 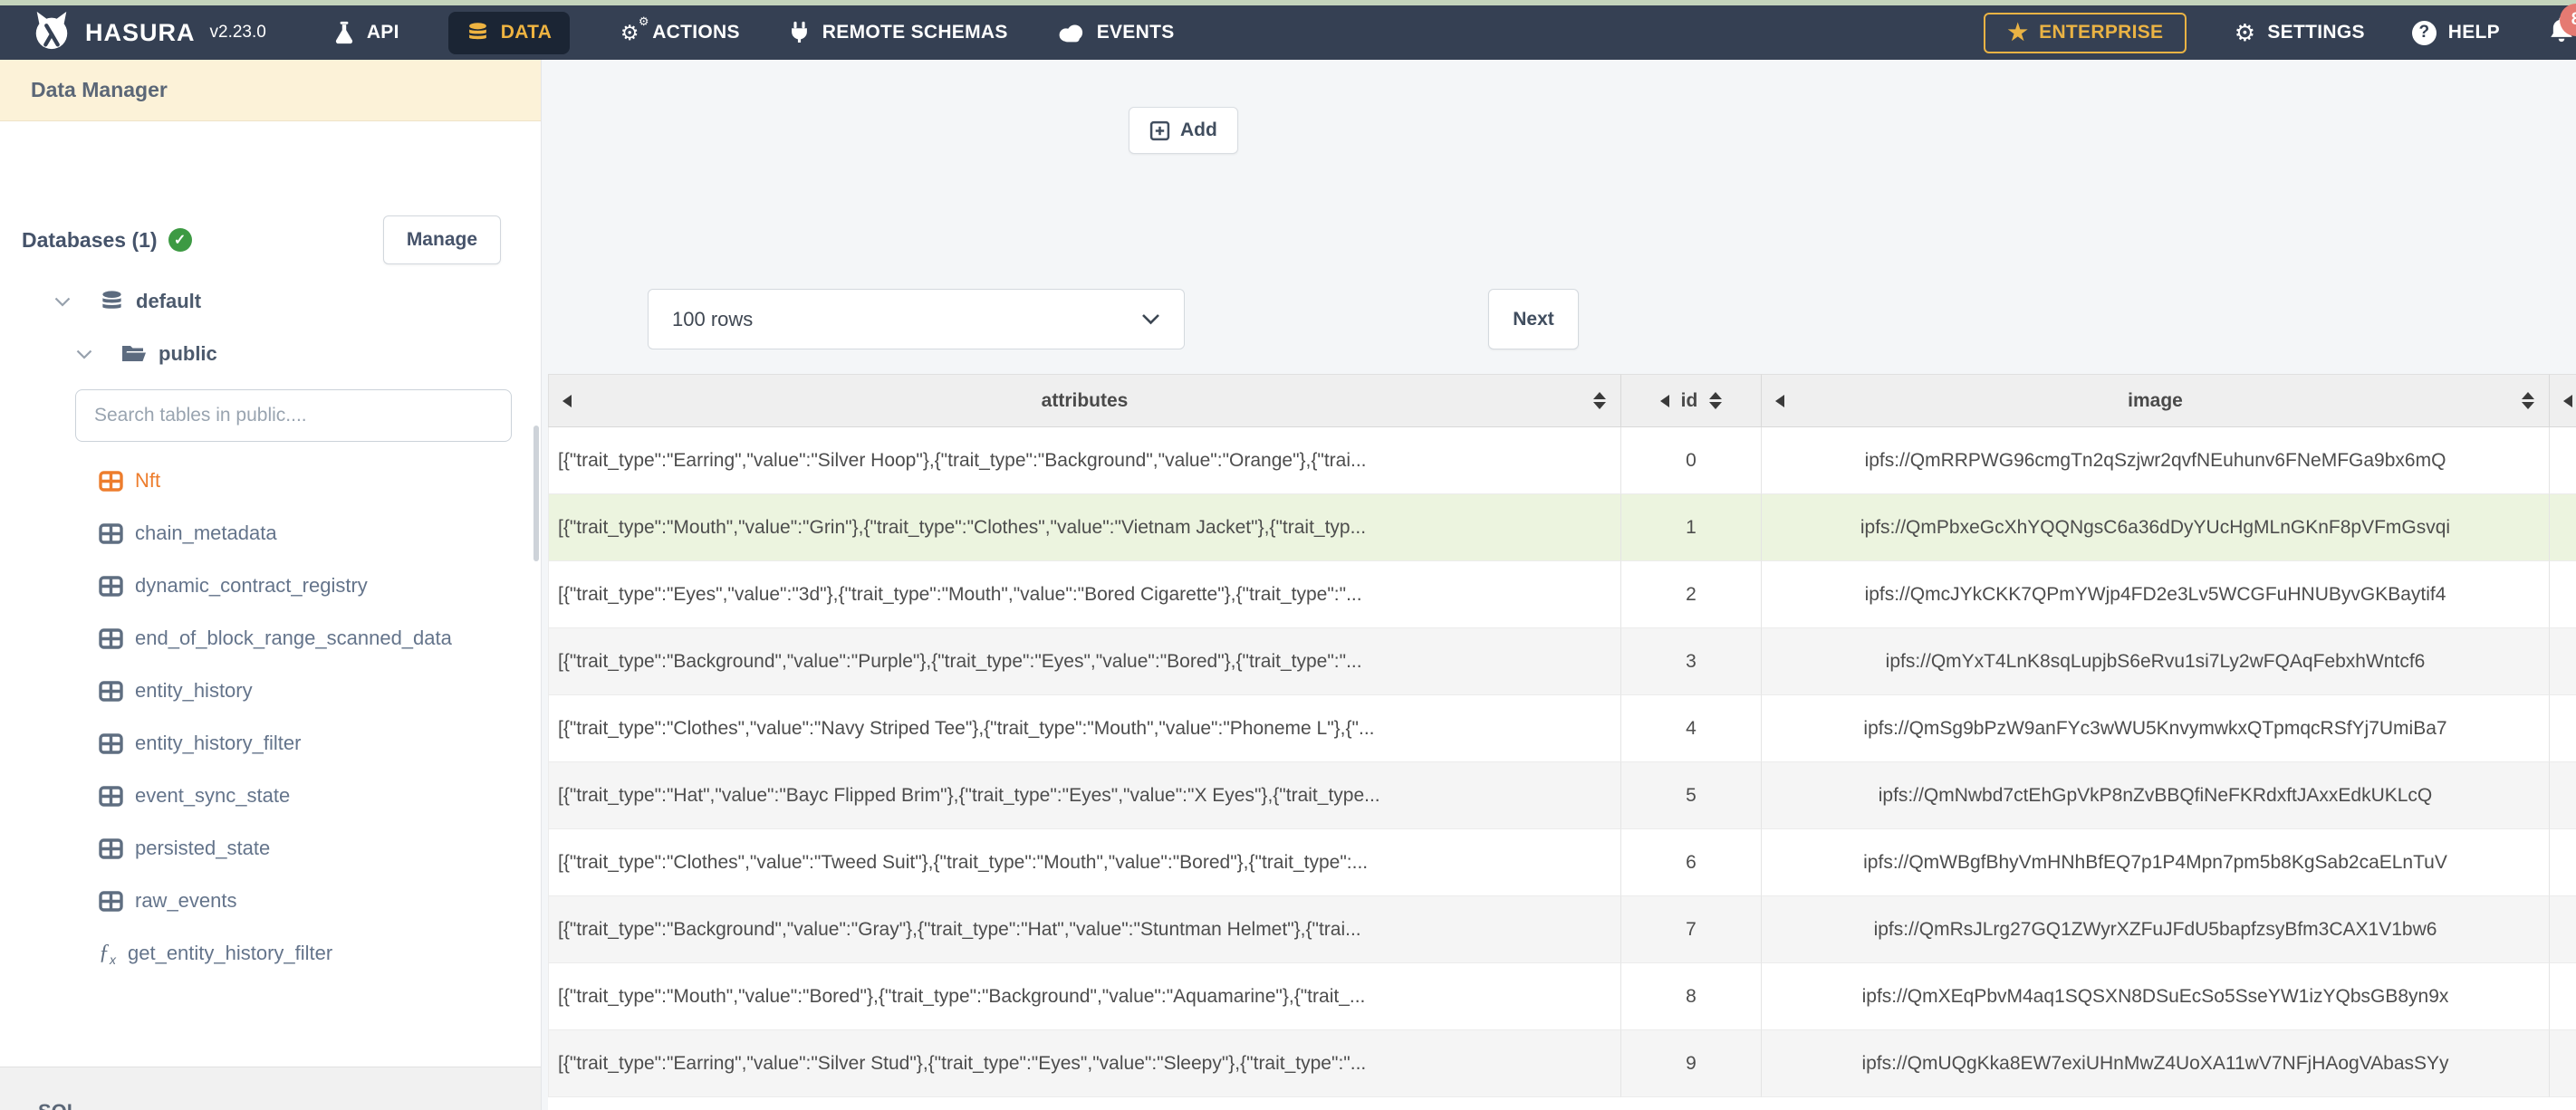 What do you see at coordinates (1691, 1063) in the screenshot?
I see `cell-id: 9` at bounding box center [1691, 1063].